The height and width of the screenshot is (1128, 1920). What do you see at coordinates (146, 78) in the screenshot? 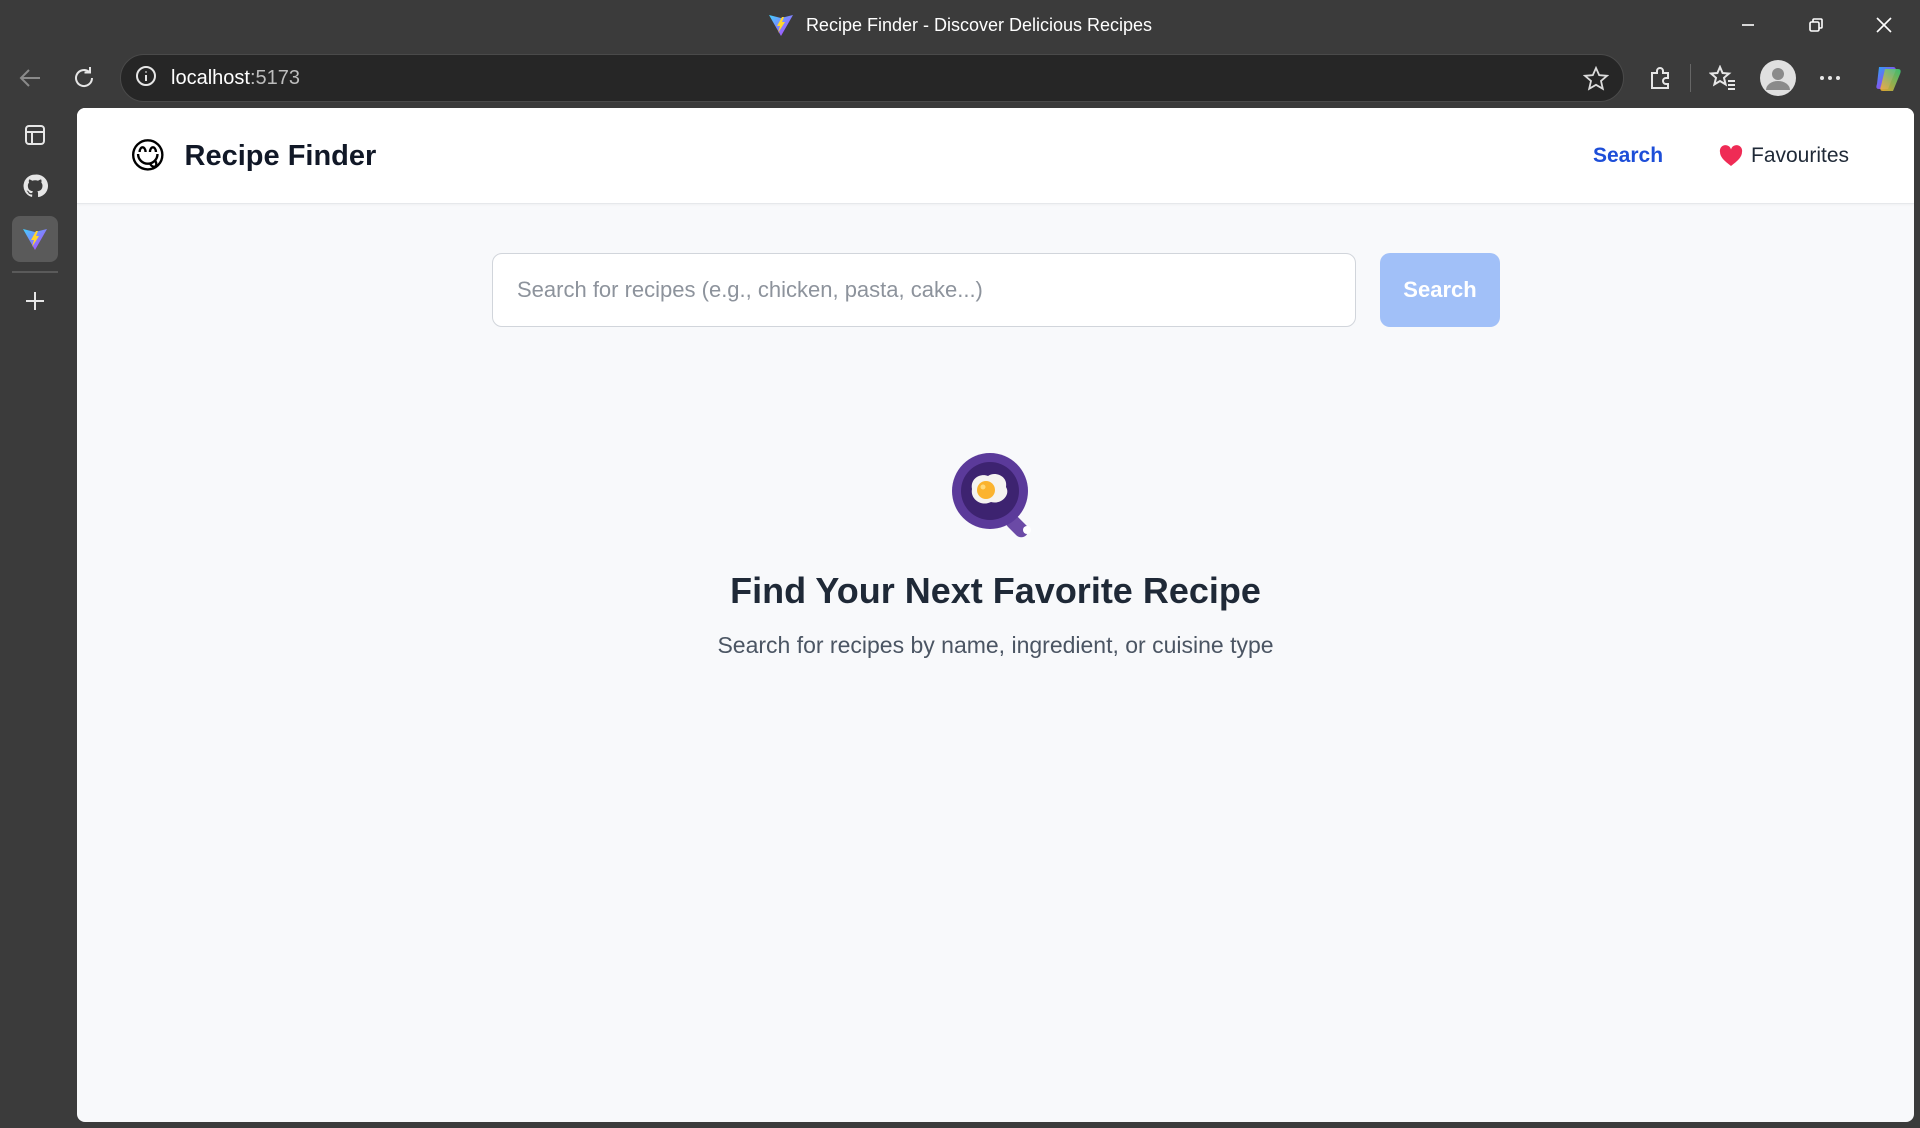
I see `info-icon` at bounding box center [146, 78].